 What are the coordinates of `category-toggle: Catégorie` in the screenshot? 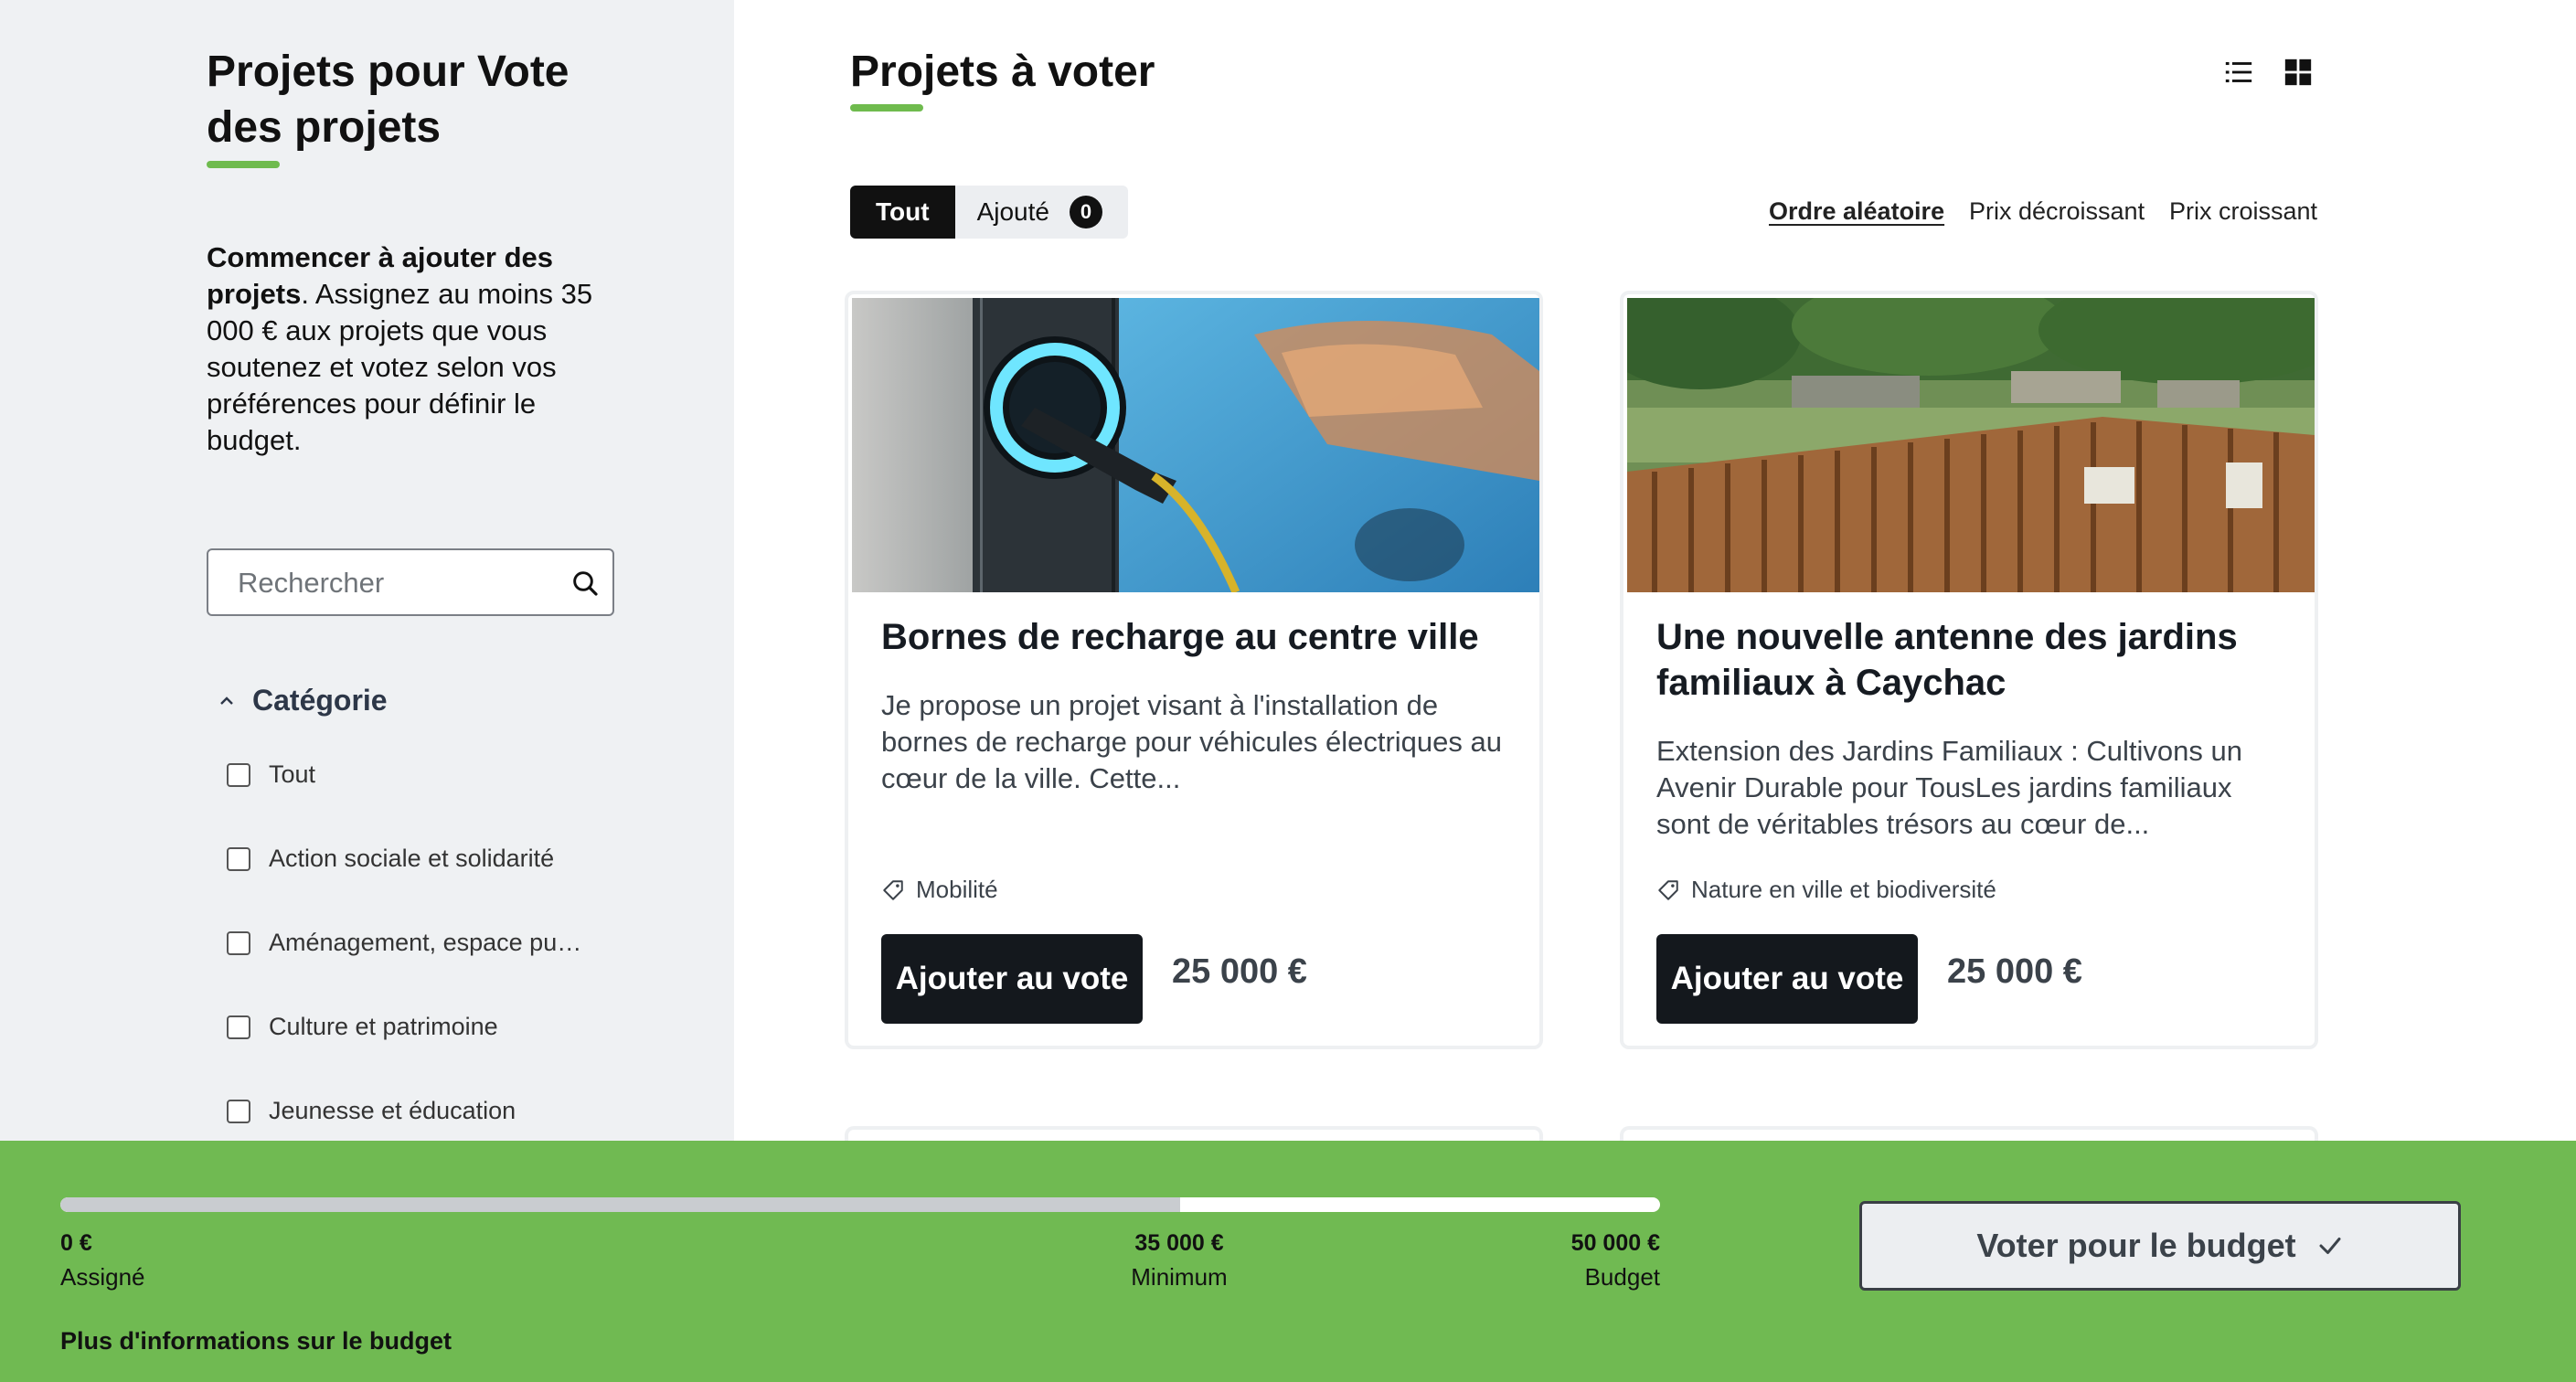 It's located at (303, 701).